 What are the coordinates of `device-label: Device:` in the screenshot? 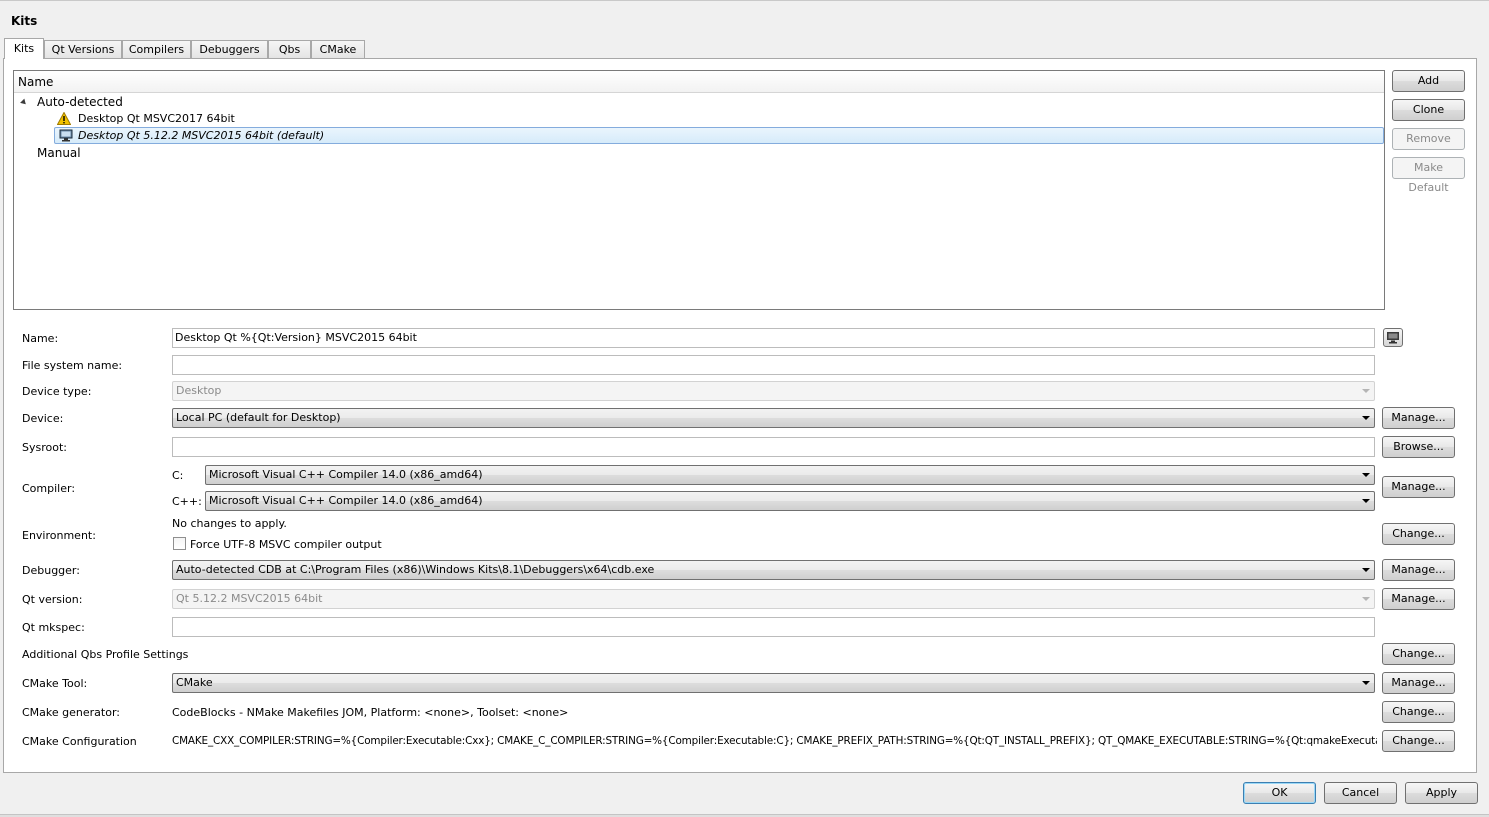 It's located at (43, 418).